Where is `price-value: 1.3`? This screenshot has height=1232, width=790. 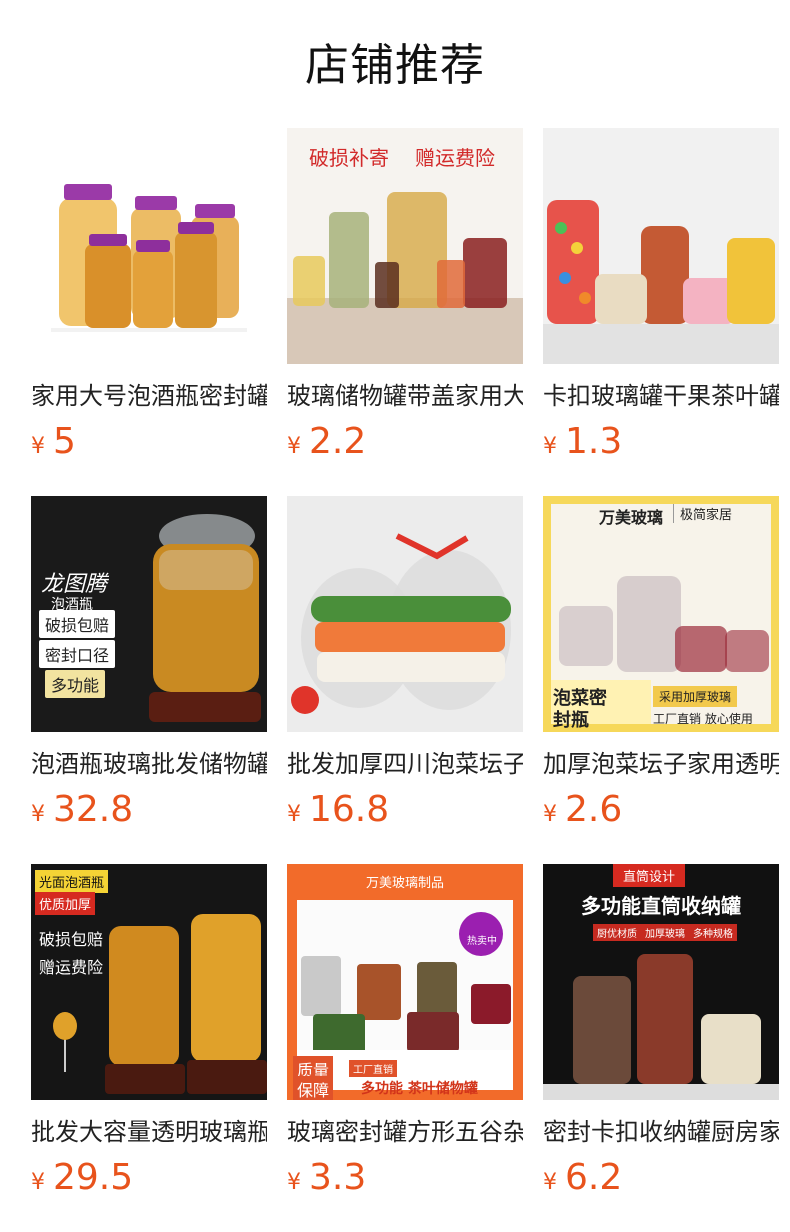
price-value: 1.3 is located at coordinates (594, 441).